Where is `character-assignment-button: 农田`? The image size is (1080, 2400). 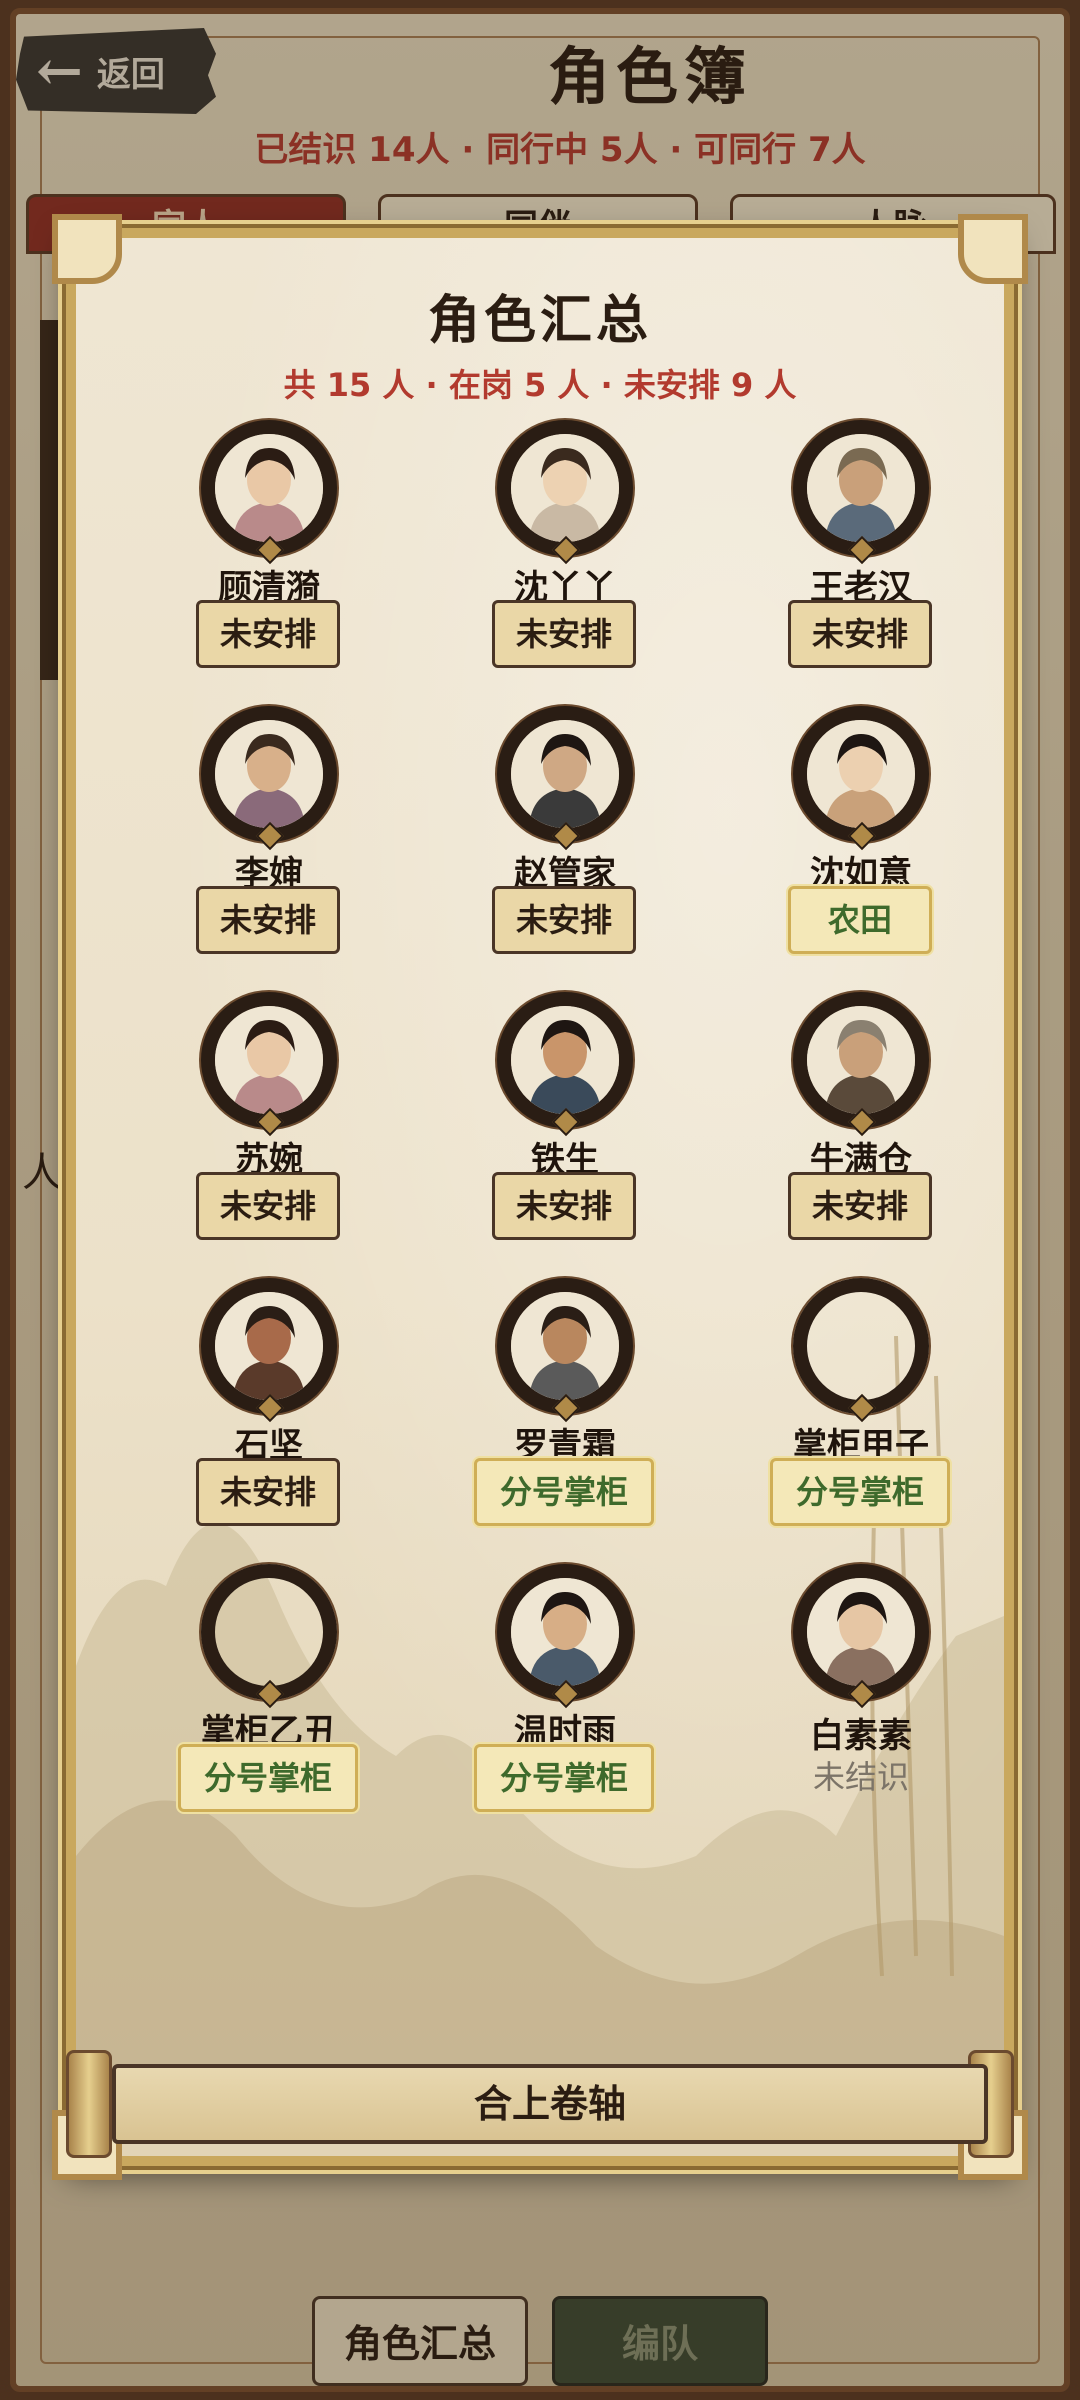 character-assignment-button: 农田 is located at coordinates (860, 920).